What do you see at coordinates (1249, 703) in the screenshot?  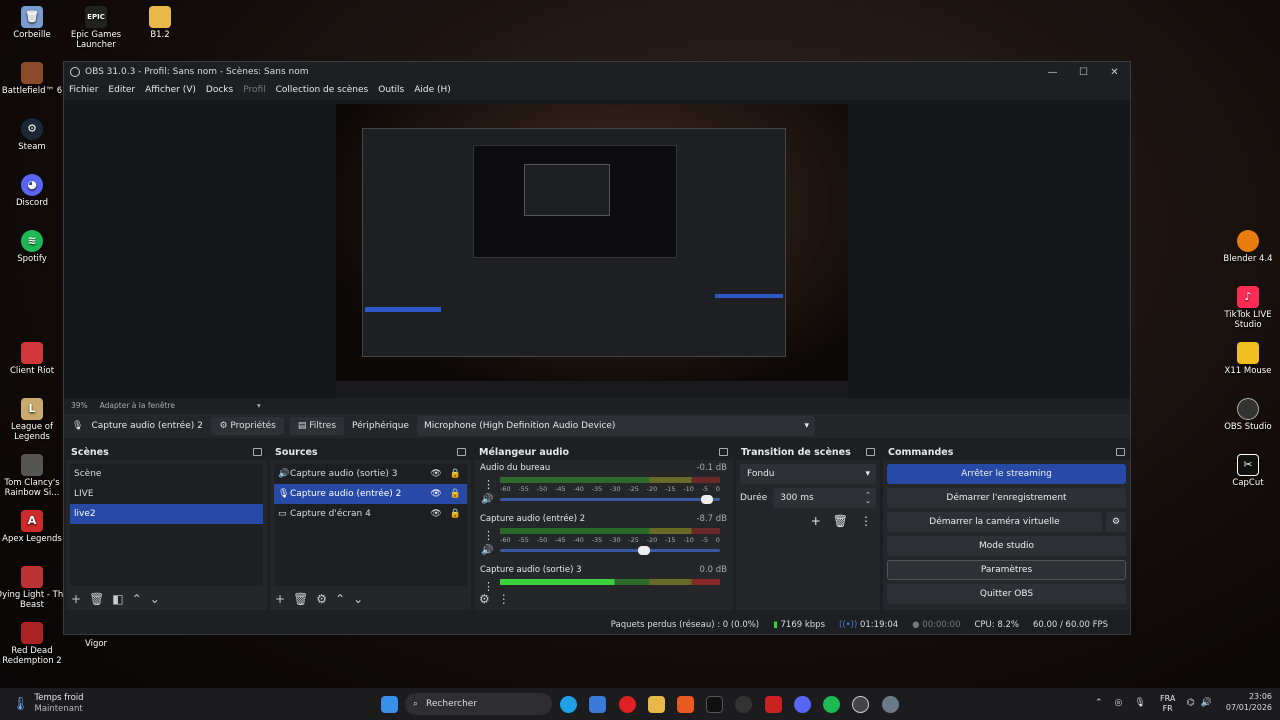 I see `clock: 23:06 07/01/2026` at bounding box center [1249, 703].